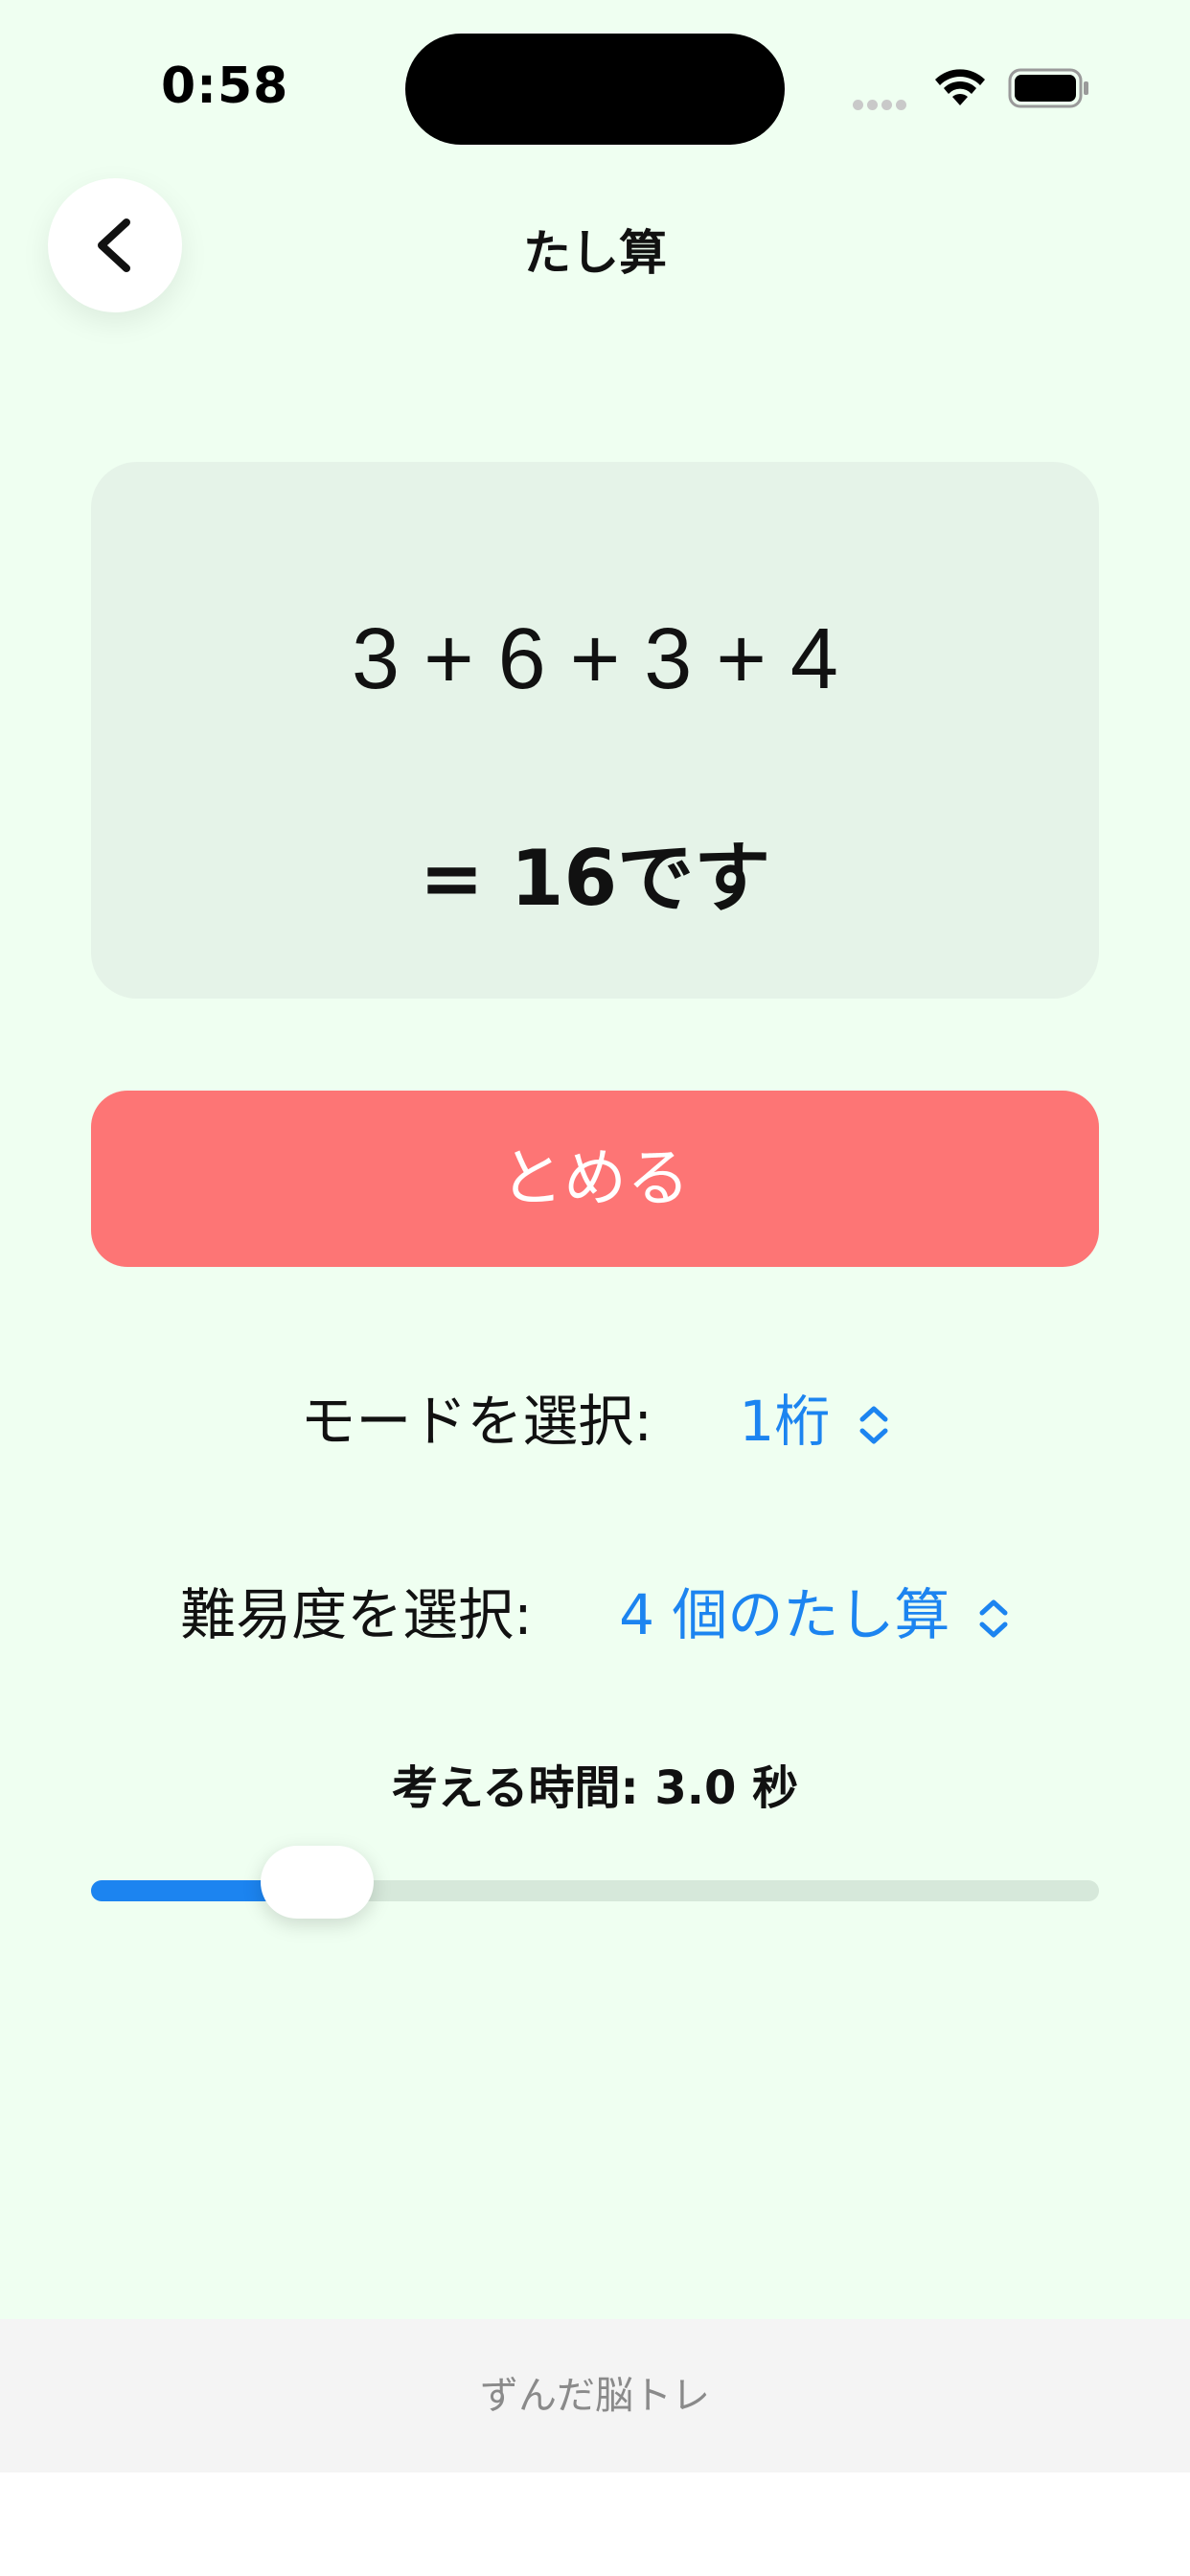 The width and height of the screenshot is (1190, 2576). I want to click on battery-icon, so click(1048, 88).